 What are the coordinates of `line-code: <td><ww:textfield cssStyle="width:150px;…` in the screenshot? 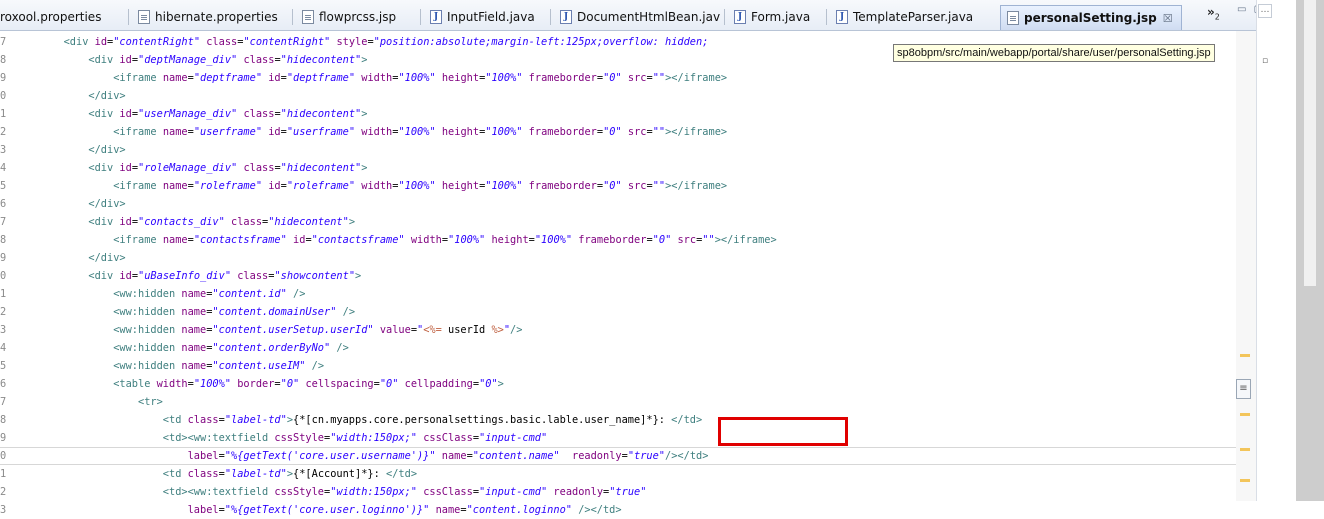 It's located at (330, 492).